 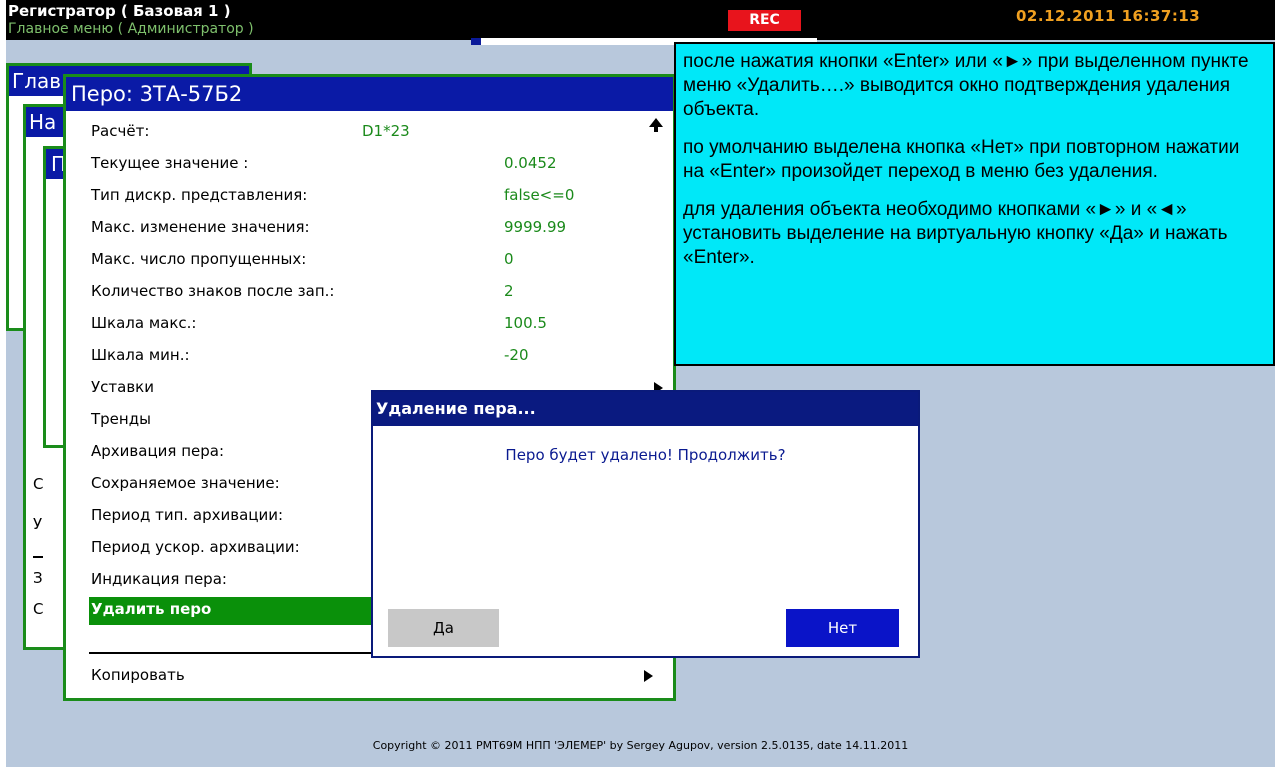 What do you see at coordinates (525, 323) in the screenshot?
I see `row-value: 100.5` at bounding box center [525, 323].